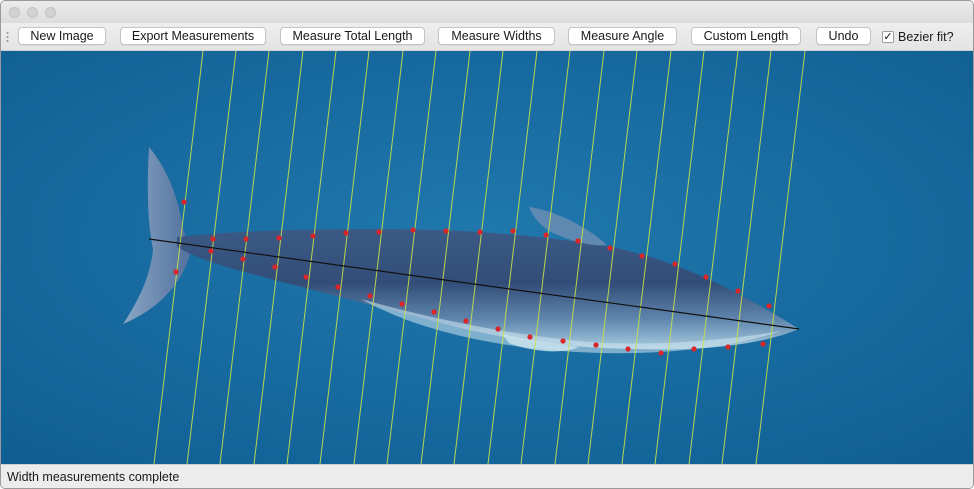 The width and height of the screenshot is (974, 489). Describe the element at coordinates (32, 12) in the screenshot. I see `minimize-window-button` at that location.